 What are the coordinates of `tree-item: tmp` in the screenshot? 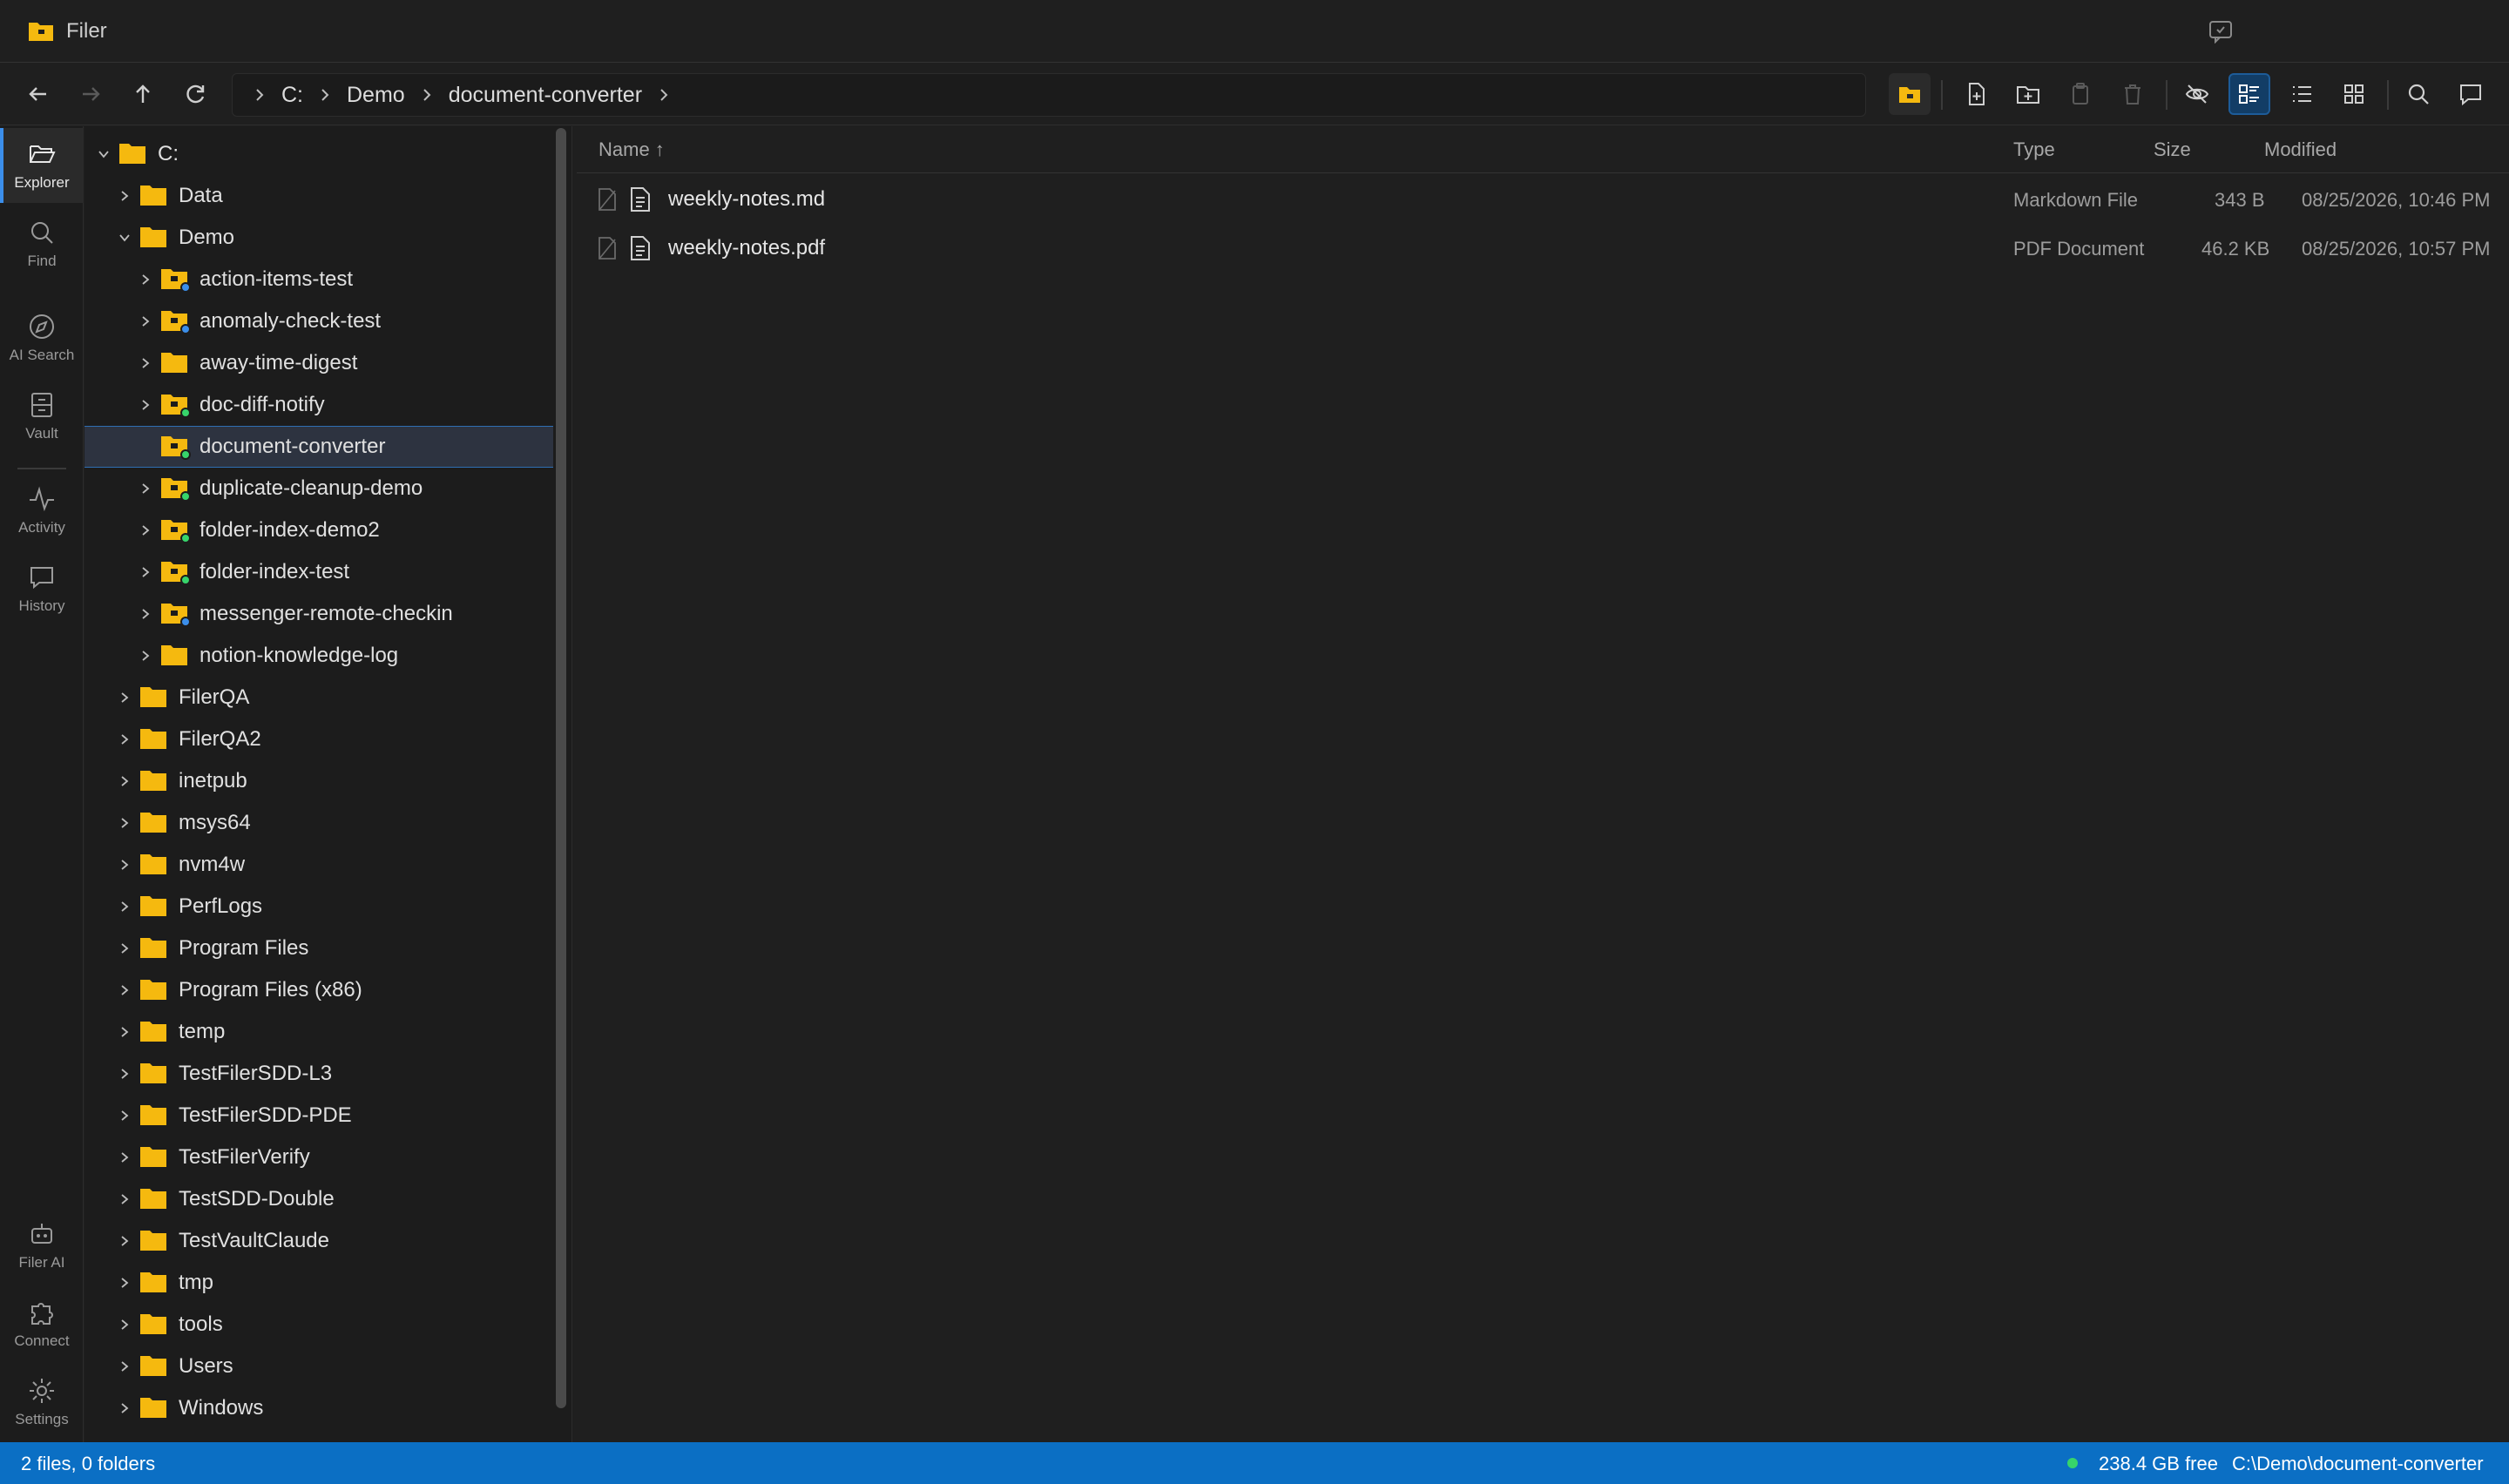 It's located at (320, 1283).